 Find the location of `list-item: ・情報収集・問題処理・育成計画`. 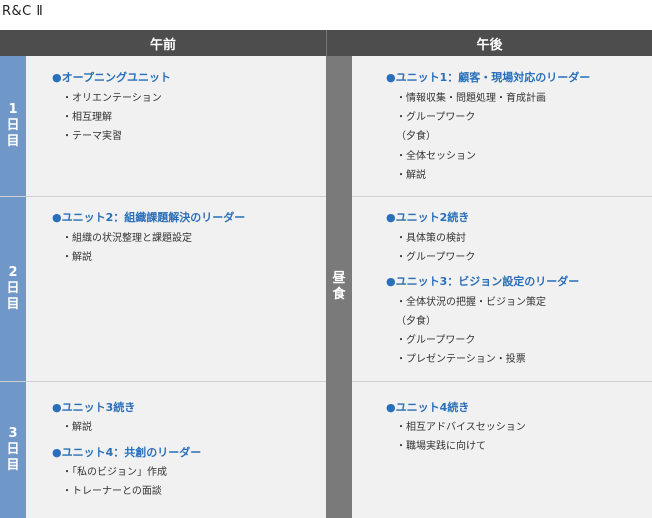

list-item: ・情報収集・問題処理・育成計画 is located at coordinates (471, 98).